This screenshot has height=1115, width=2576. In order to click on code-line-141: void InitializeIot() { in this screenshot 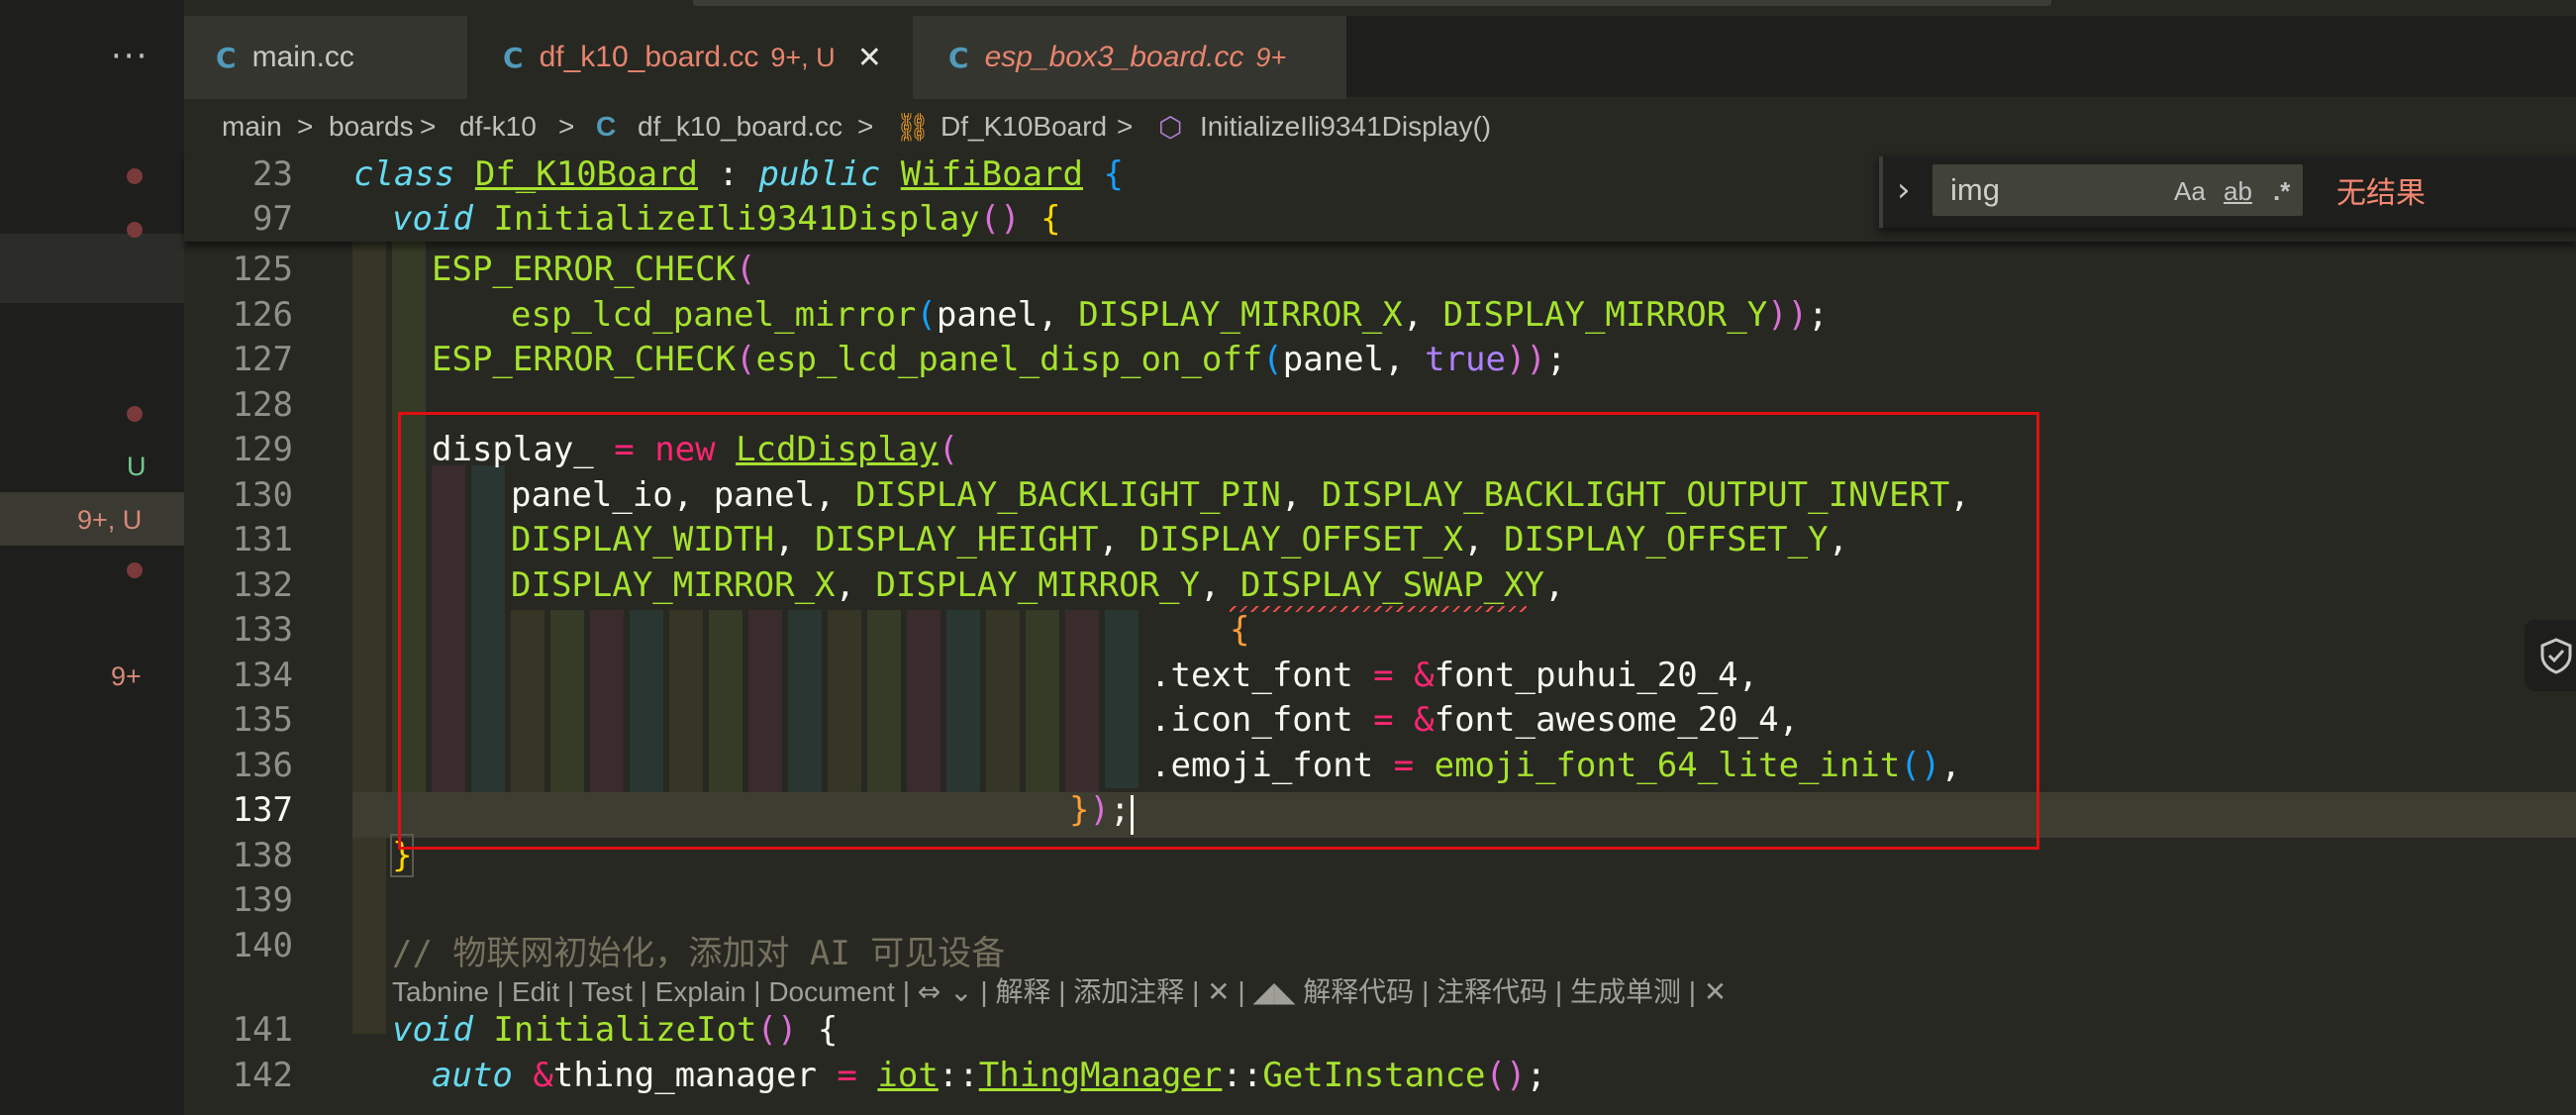, I will do `click(615, 1030)`.